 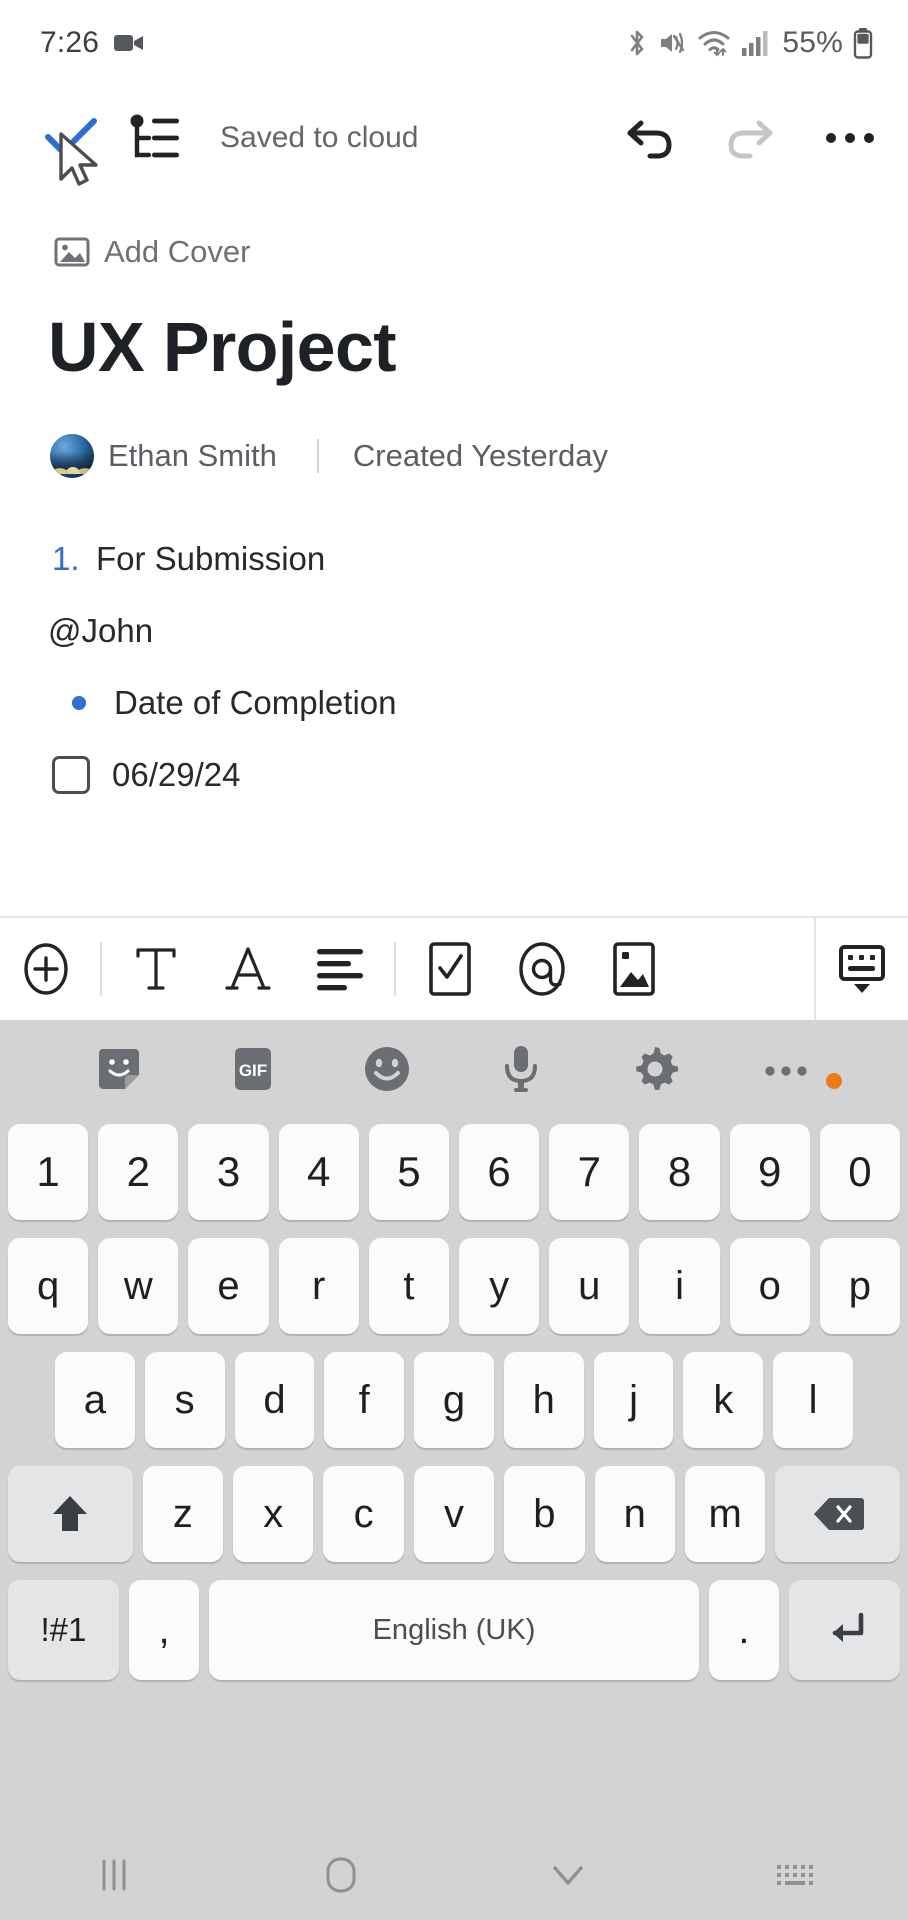 I want to click on check-icon, so click(x=71, y=136).